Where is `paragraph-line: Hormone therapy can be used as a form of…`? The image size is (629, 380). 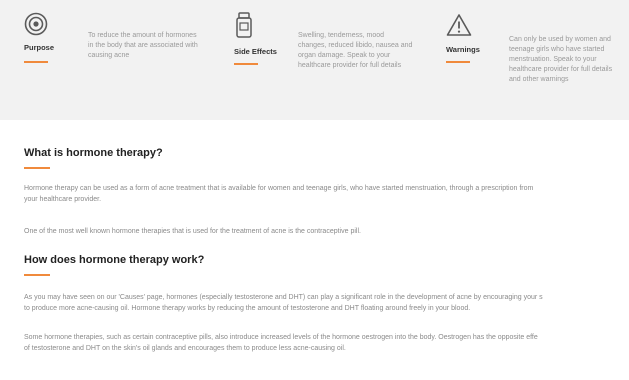
paragraph-line: Hormone therapy can be used as a form of… is located at coordinates (279, 188).